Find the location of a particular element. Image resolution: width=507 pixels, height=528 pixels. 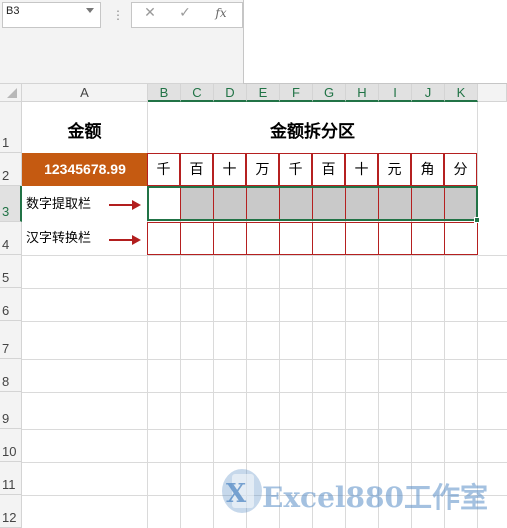

split-title: 金额拆分区 is located at coordinates (312, 132).